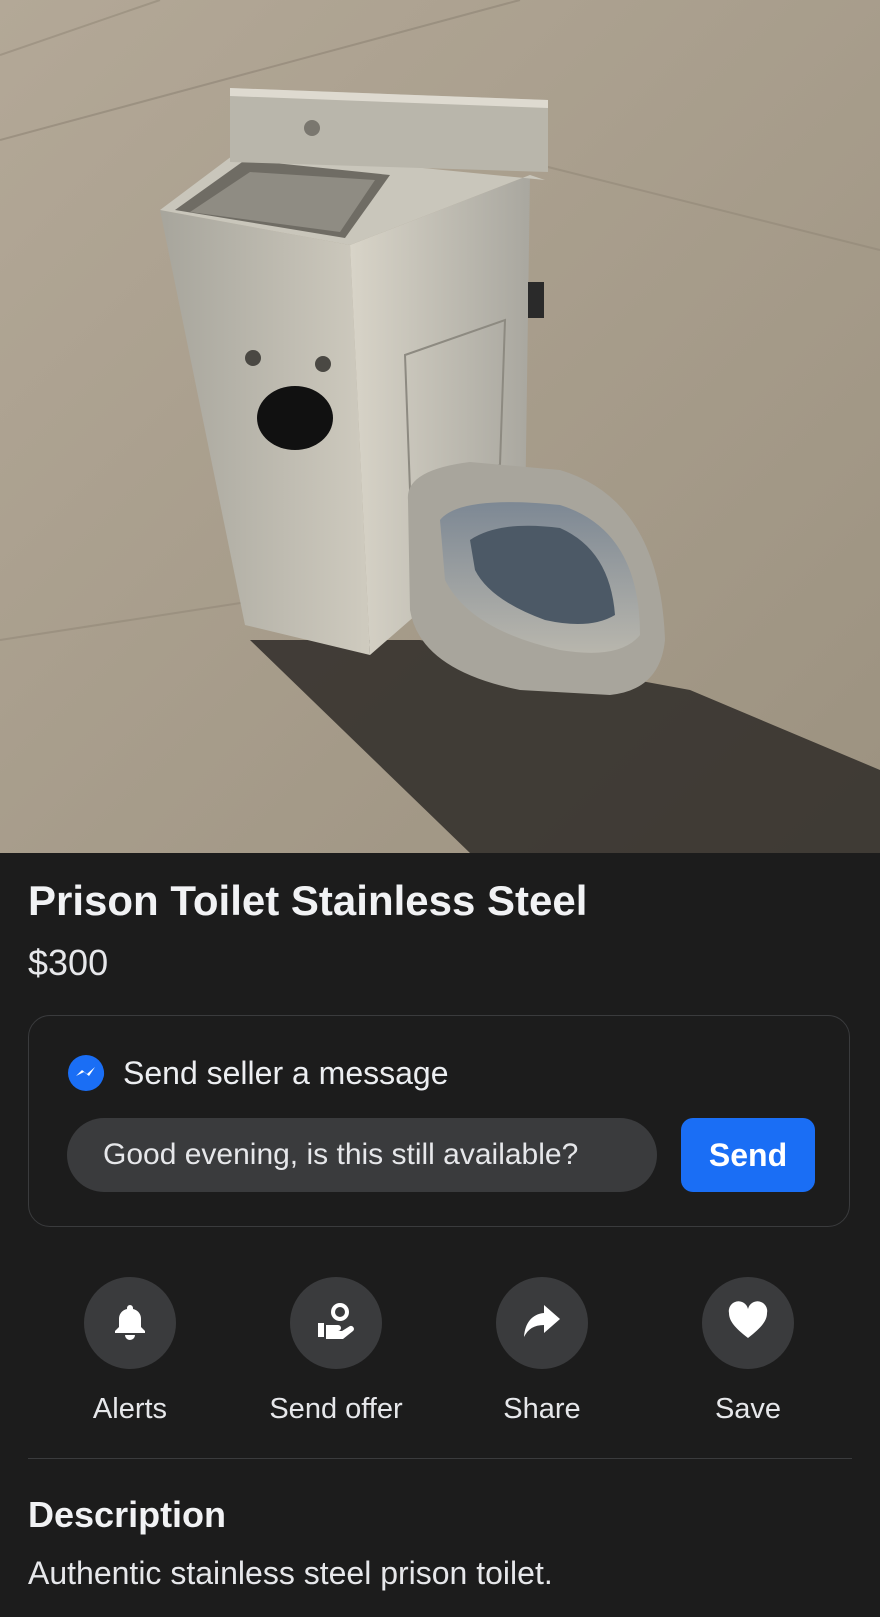  What do you see at coordinates (290, 1573) in the screenshot?
I see `description-text: Authentic stainless steel prison toilet.` at bounding box center [290, 1573].